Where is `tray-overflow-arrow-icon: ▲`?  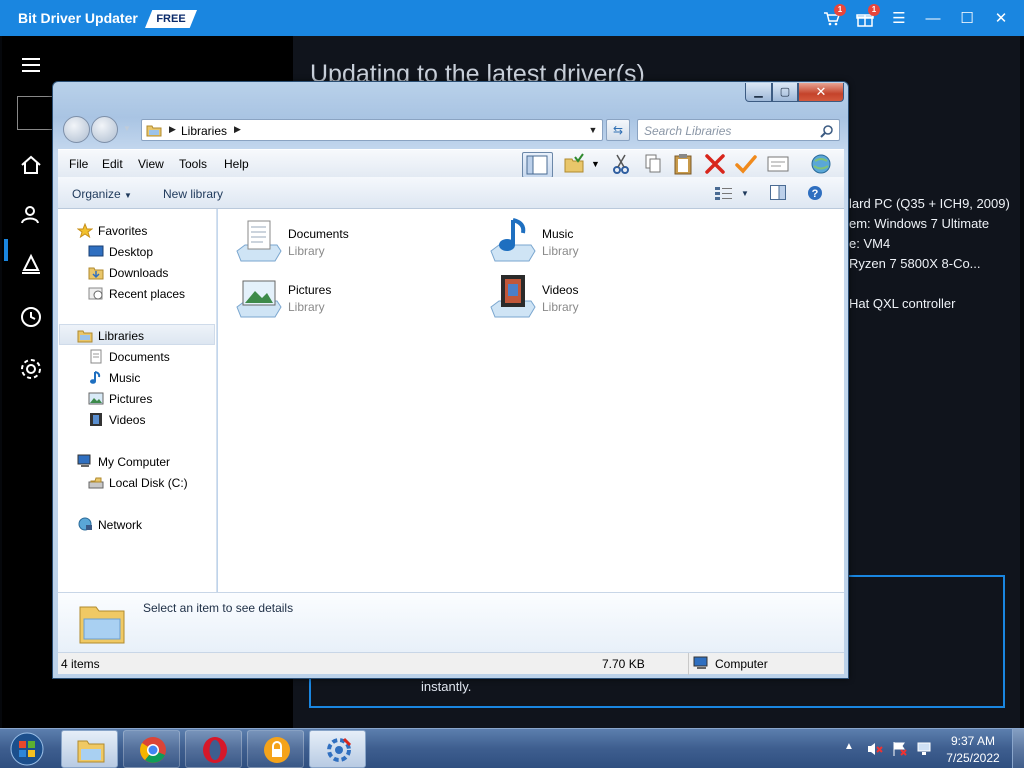
tray-overflow-arrow-icon: ▲ is located at coordinates (849, 746).